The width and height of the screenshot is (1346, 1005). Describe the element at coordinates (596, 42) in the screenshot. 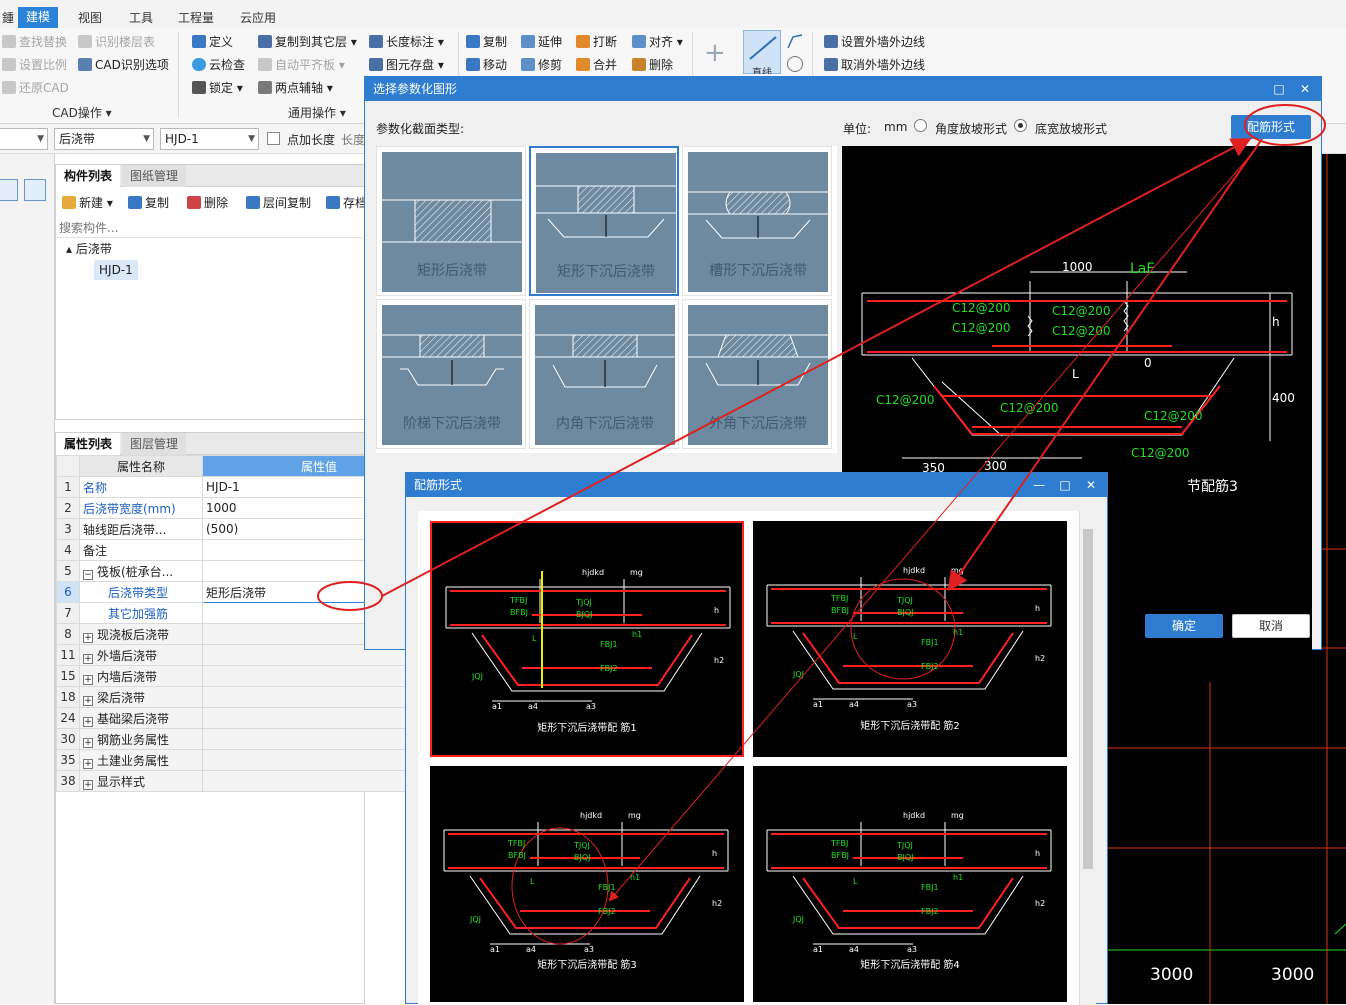

I see `break-button: 打断` at that location.